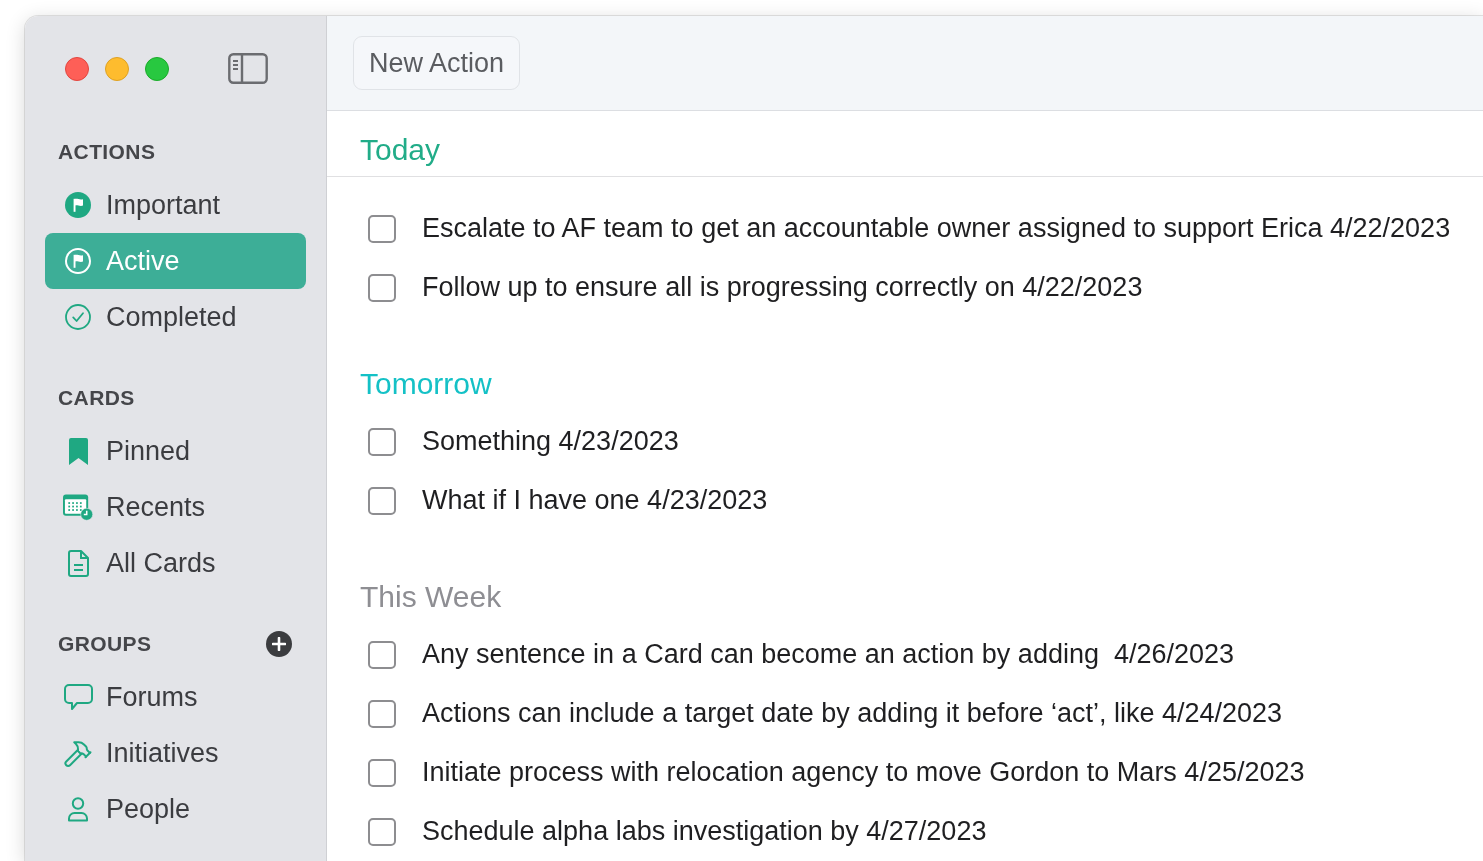  Describe the element at coordinates (426, 384) in the screenshot. I see `section-heading: Tomorrow` at that location.